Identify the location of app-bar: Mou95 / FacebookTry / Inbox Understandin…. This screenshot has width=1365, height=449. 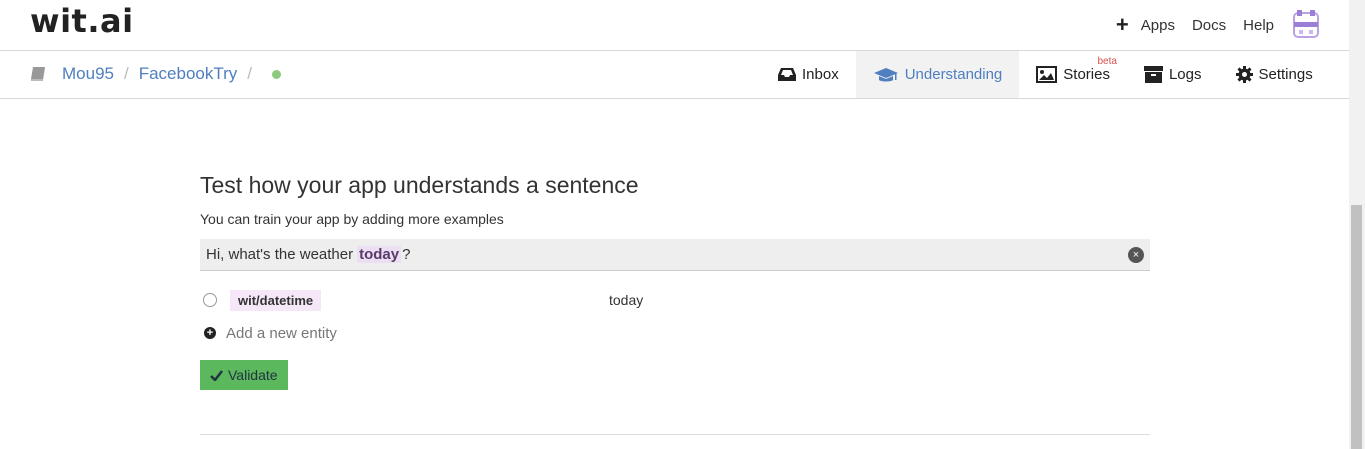
(674, 75).